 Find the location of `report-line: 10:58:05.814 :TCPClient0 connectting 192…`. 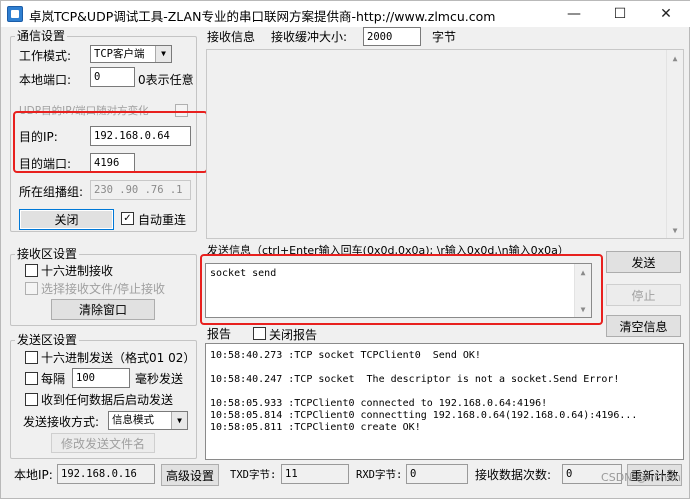

report-line: 10:58:05.814 :TCPClient0 connectting 192… is located at coordinates (424, 415).